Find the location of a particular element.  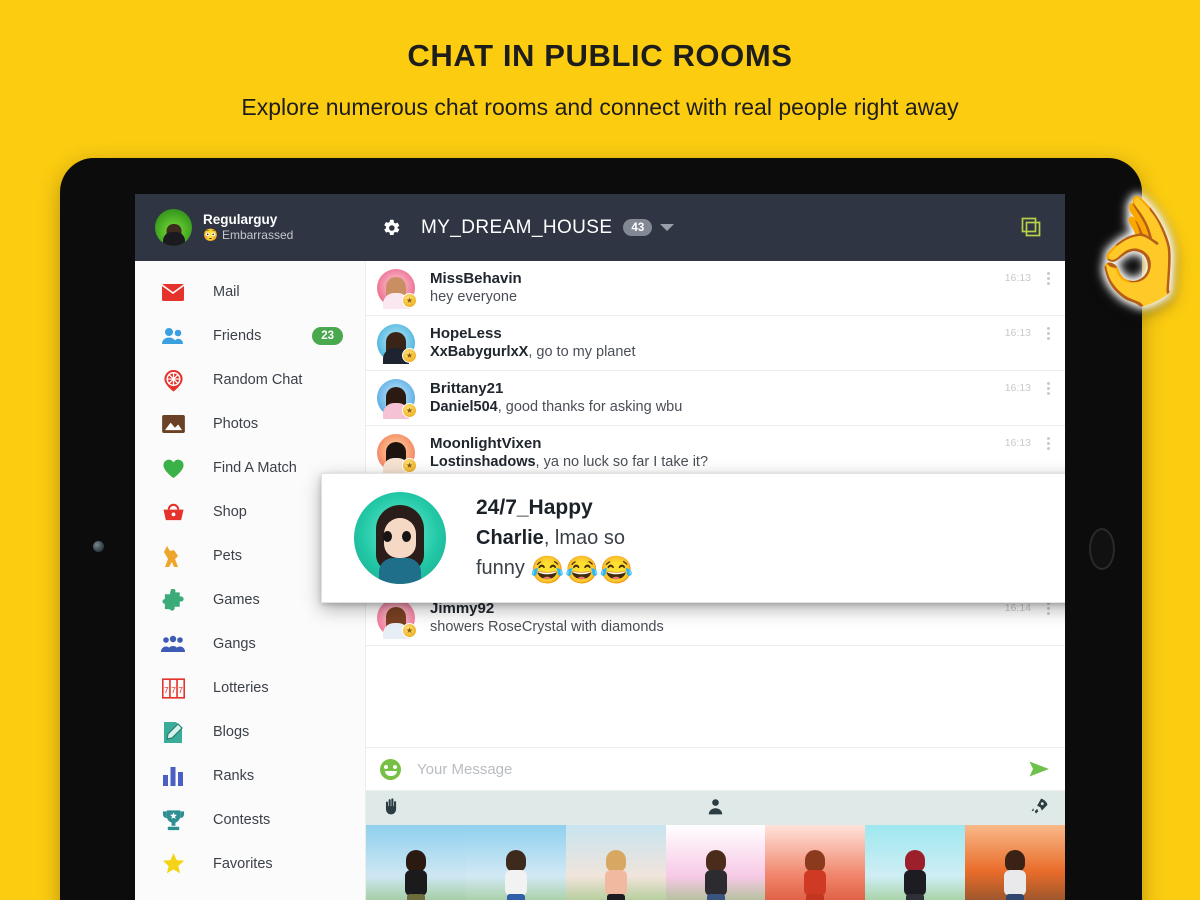

chat-username: 24/7_Happy is located at coordinates (555, 507).